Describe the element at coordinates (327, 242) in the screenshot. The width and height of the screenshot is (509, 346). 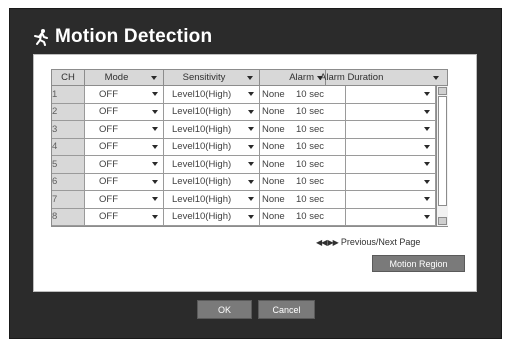
I see `page-arrows-icon: ◀◀ ▶▶` at that location.